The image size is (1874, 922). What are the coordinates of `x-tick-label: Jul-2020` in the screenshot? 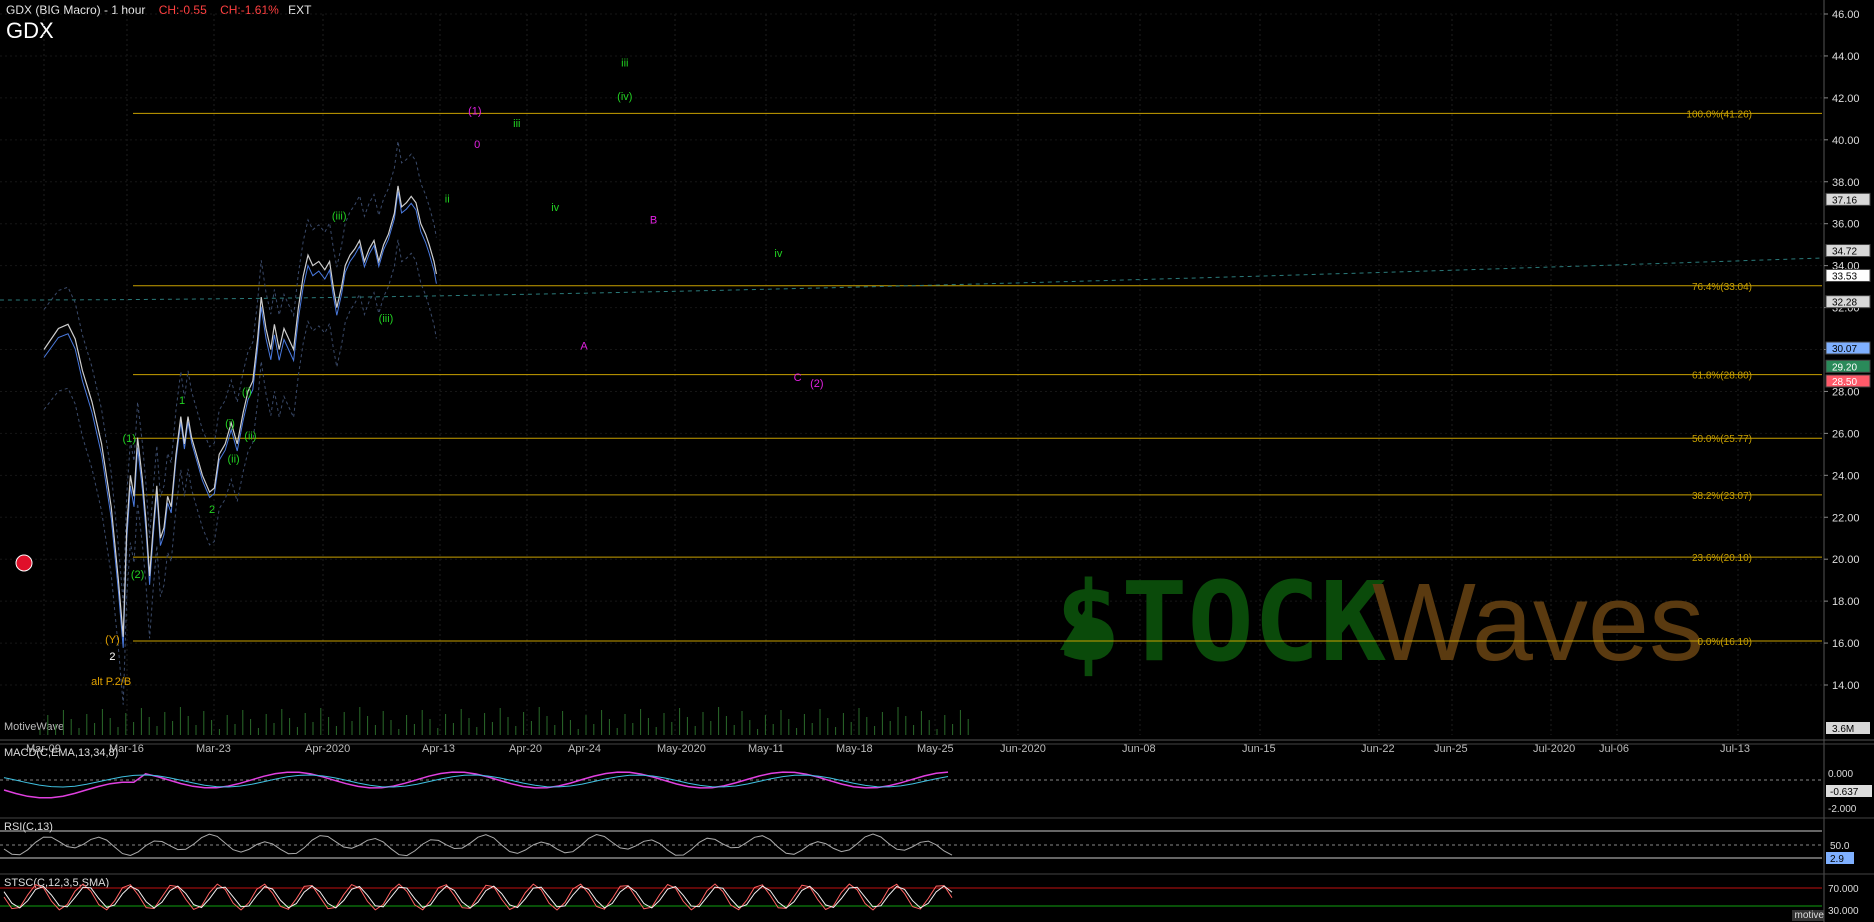 It's located at (1554, 749).